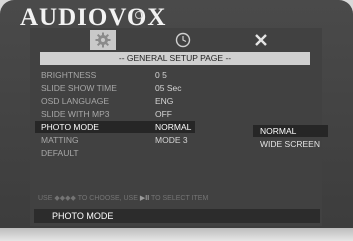 The height and width of the screenshot is (241, 353). I want to click on setting-label: DEFAULT, so click(60, 153).